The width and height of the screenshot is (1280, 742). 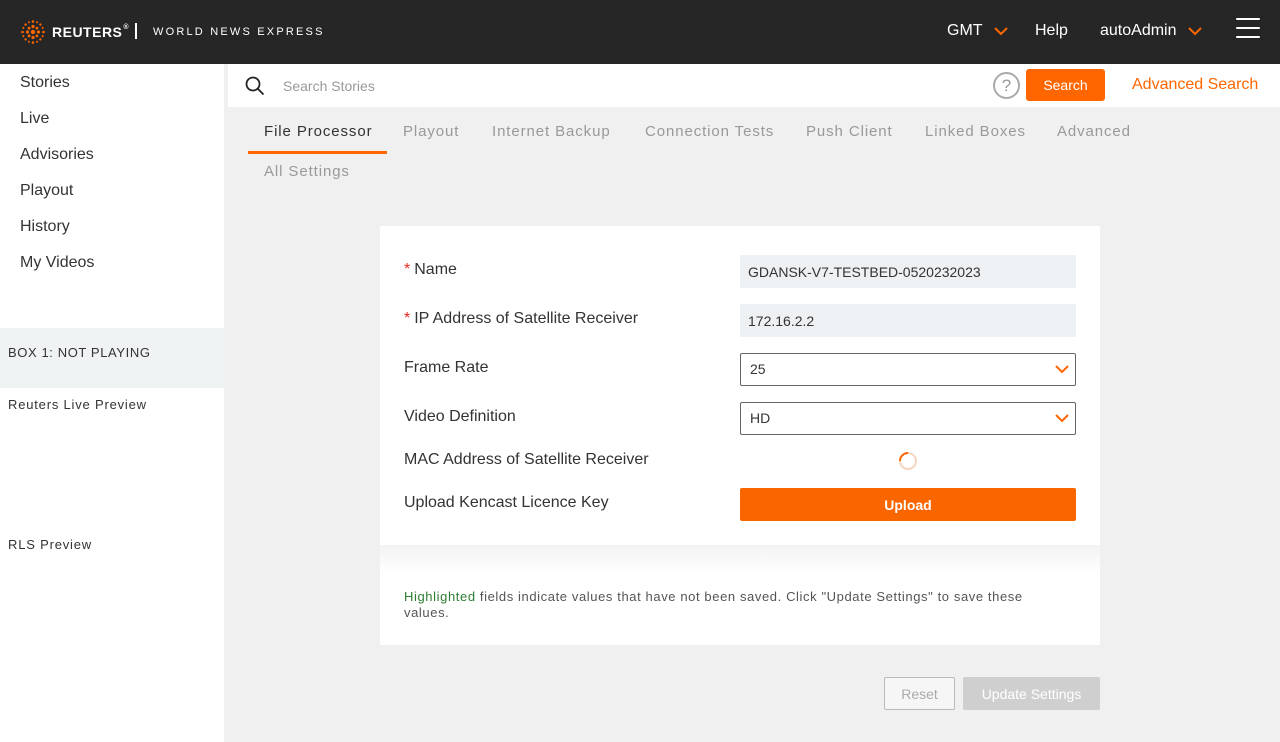 What do you see at coordinates (45, 83) in the screenshot?
I see `sidebar-item-stories: Stories` at bounding box center [45, 83].